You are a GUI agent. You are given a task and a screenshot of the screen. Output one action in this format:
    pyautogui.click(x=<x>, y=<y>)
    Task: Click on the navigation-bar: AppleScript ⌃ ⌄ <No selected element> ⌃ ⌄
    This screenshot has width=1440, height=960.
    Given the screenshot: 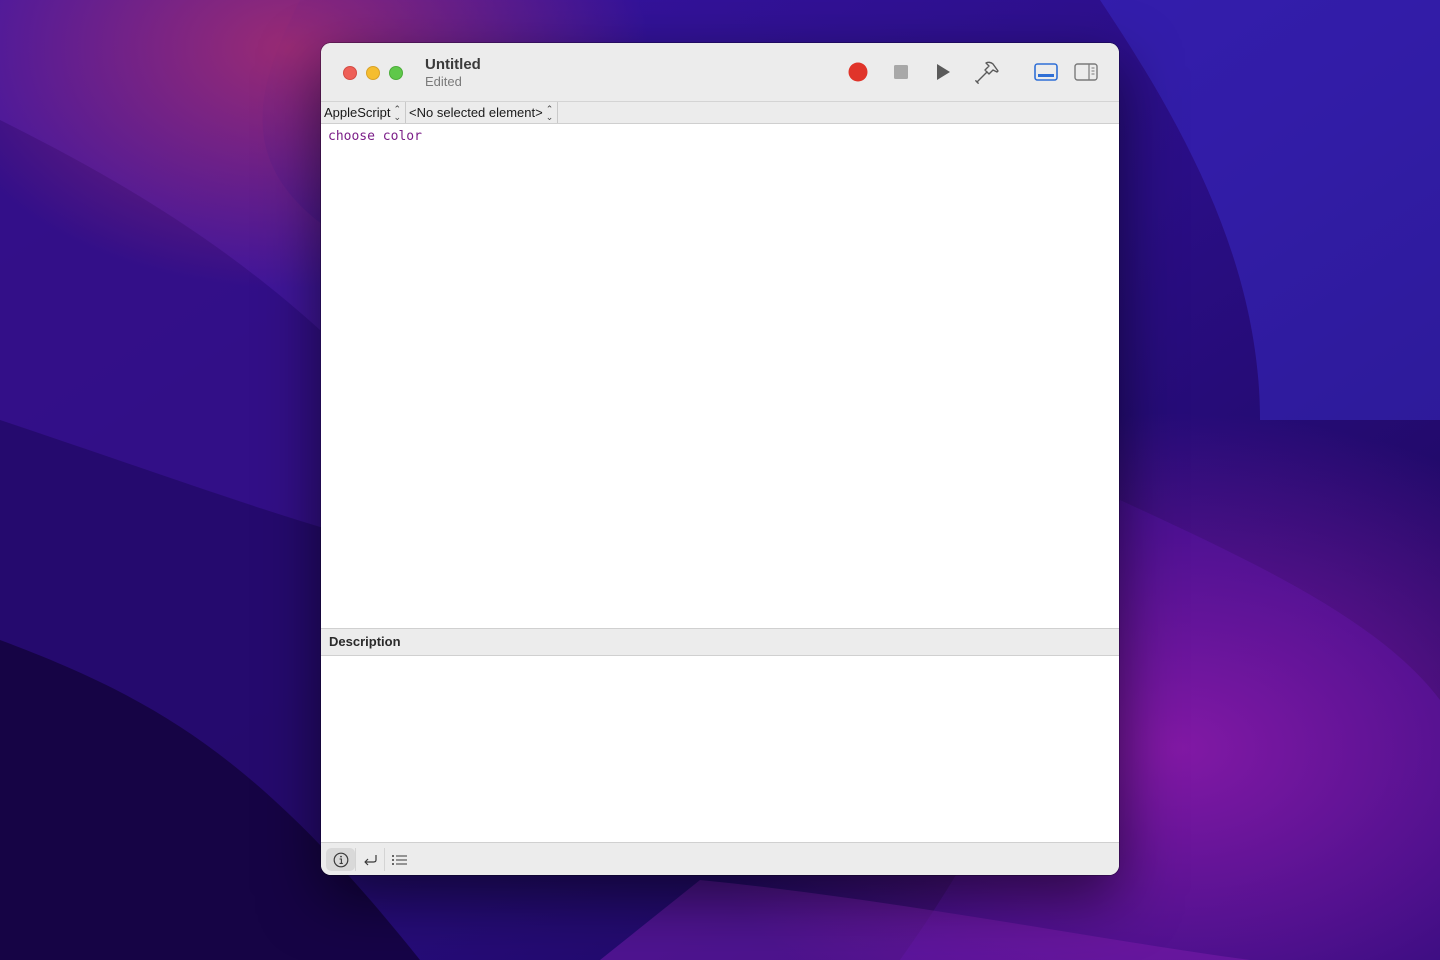 What is the action you would take?
    pyautogui.click(x=720, y=113)
    